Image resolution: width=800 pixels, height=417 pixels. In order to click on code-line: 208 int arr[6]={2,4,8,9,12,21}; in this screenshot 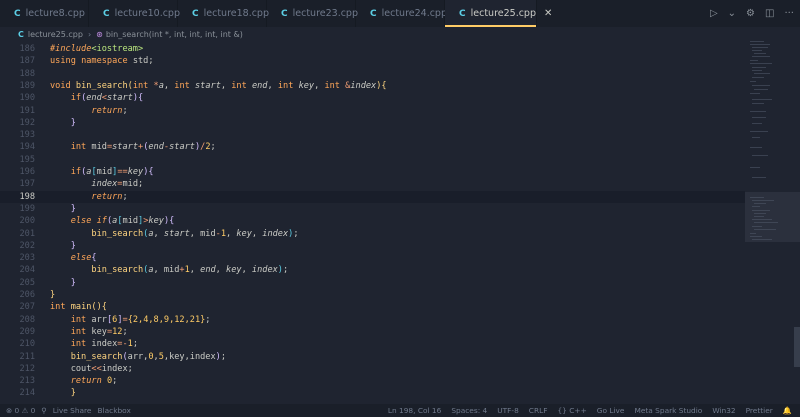, I will do `click(372, 320)`.